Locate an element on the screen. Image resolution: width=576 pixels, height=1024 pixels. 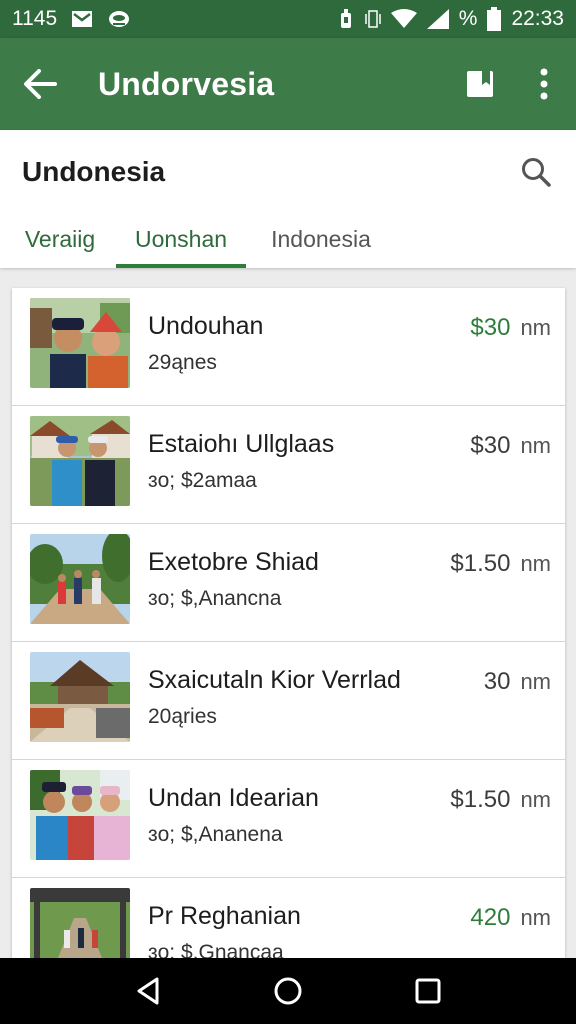
battery-icon is located at coordinates (494, 19).